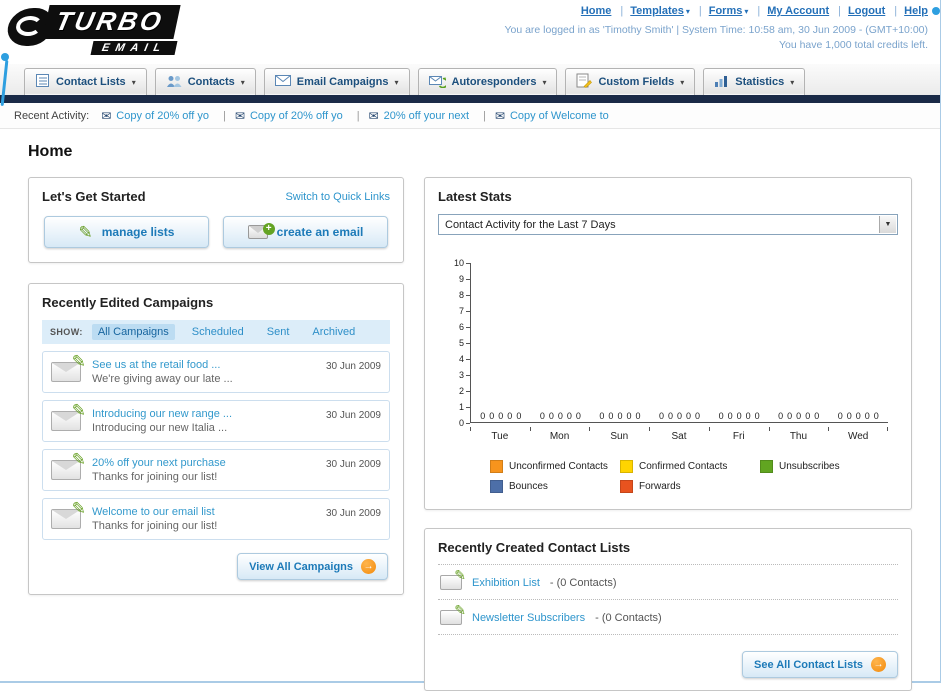  I want to click on recent-activity-label: Recent Activity:, so click(52, 115).